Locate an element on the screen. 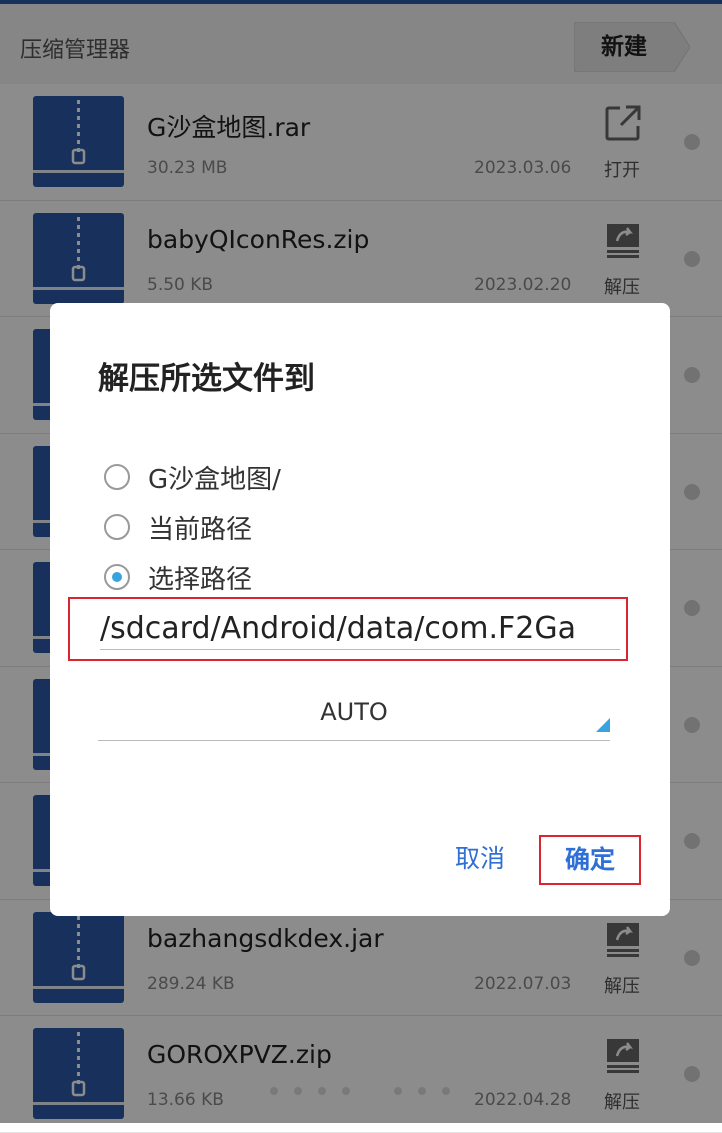 The image size is (722, 1133). dialog-title: 解压所选文件到 is located at coordinates (206, 379).